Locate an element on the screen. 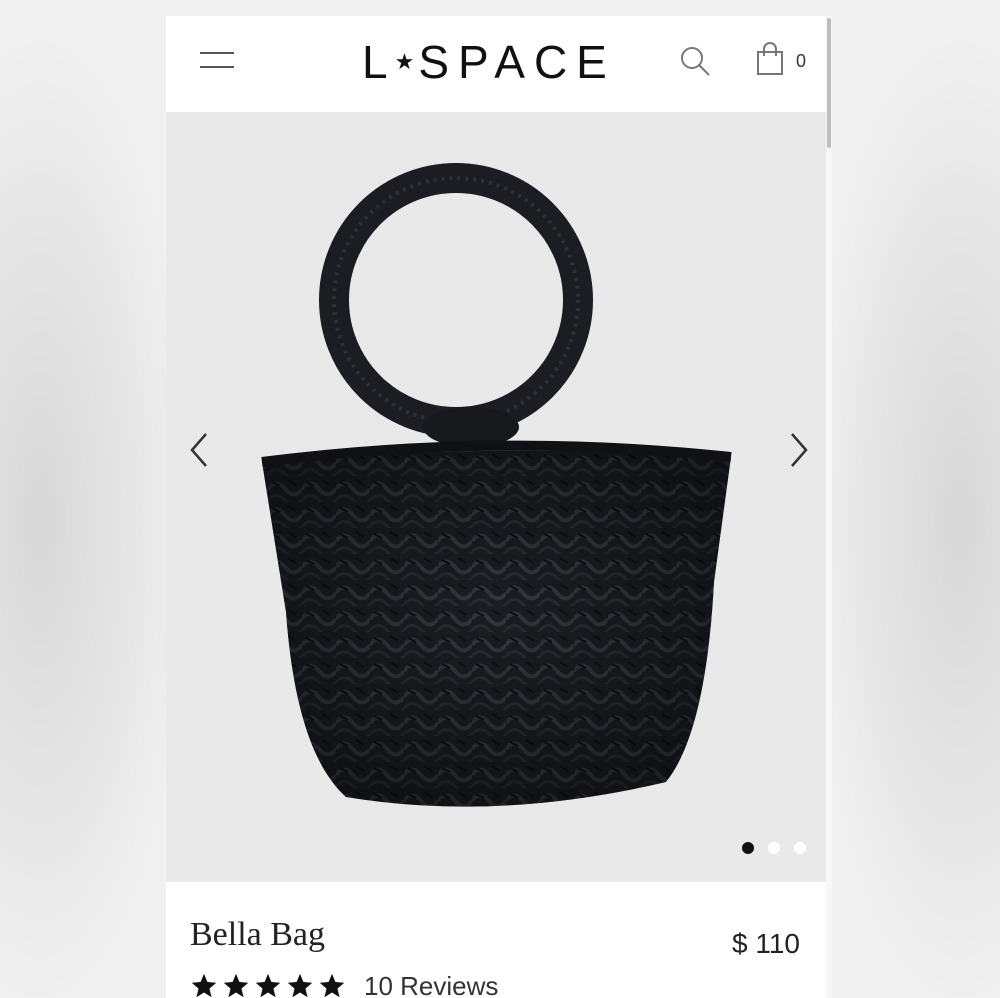 The image size is (1000, 998). logo-text-right: SPACE is located at coordinates (517, 62).